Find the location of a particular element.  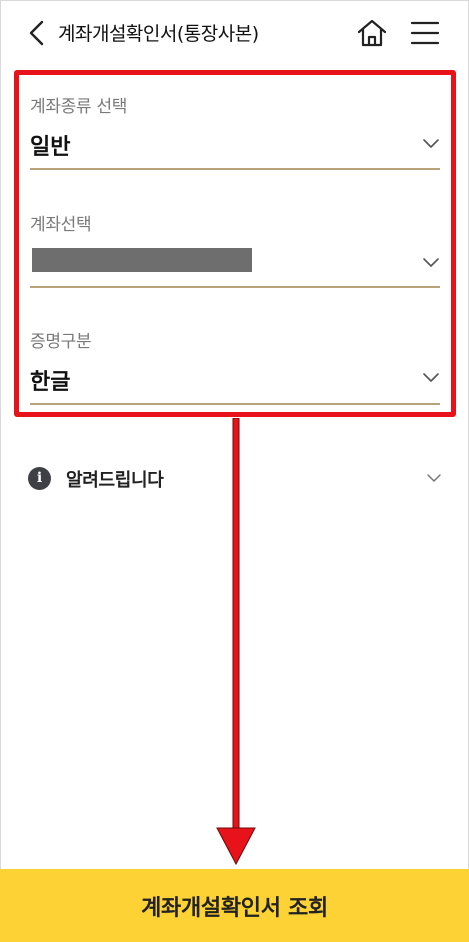

account-type-value: 일반 is located at coordinates (50, 147).